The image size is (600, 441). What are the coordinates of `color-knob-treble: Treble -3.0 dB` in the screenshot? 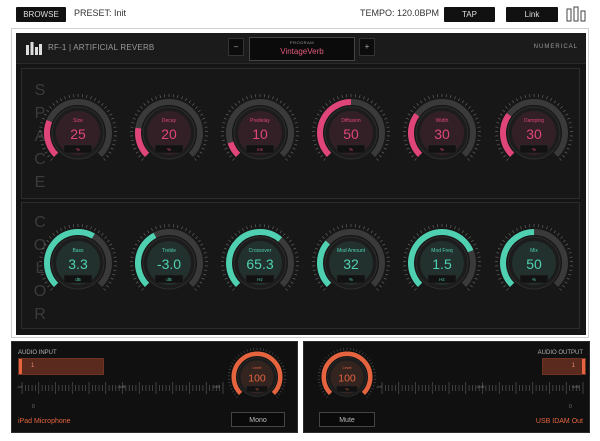 It's located at (169, 263).